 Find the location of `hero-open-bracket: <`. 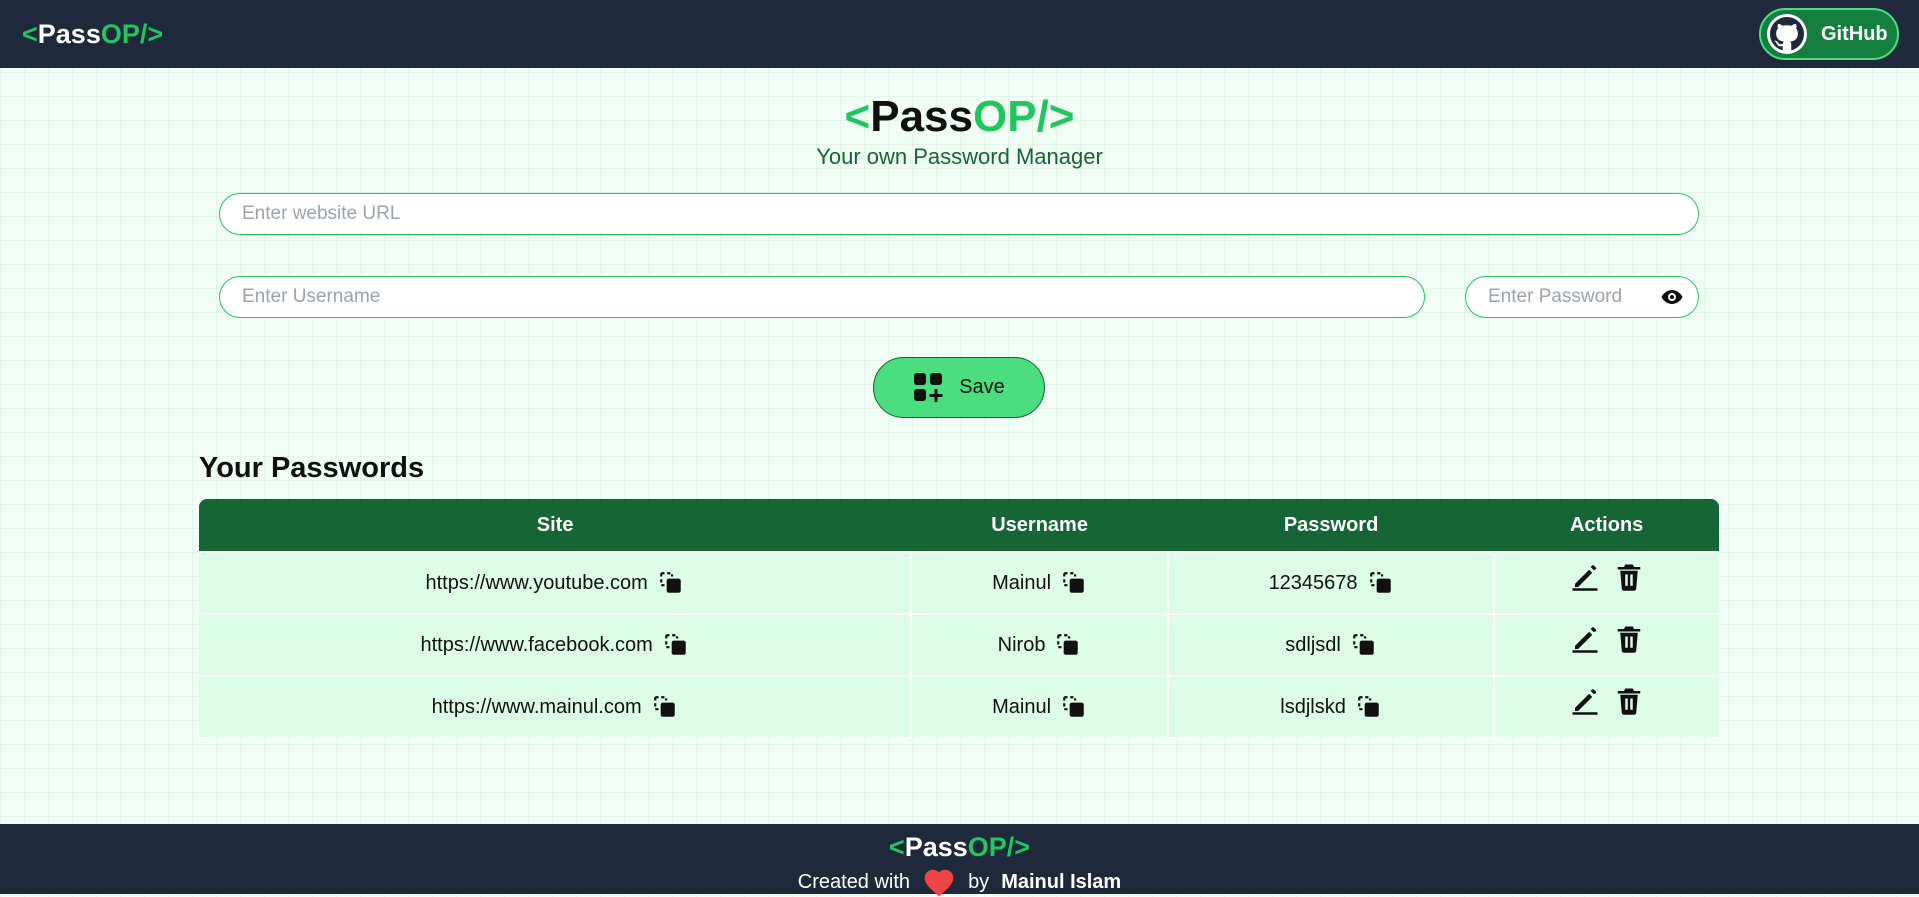

hero-open-bracket: < is located at coordinates (857, 116).